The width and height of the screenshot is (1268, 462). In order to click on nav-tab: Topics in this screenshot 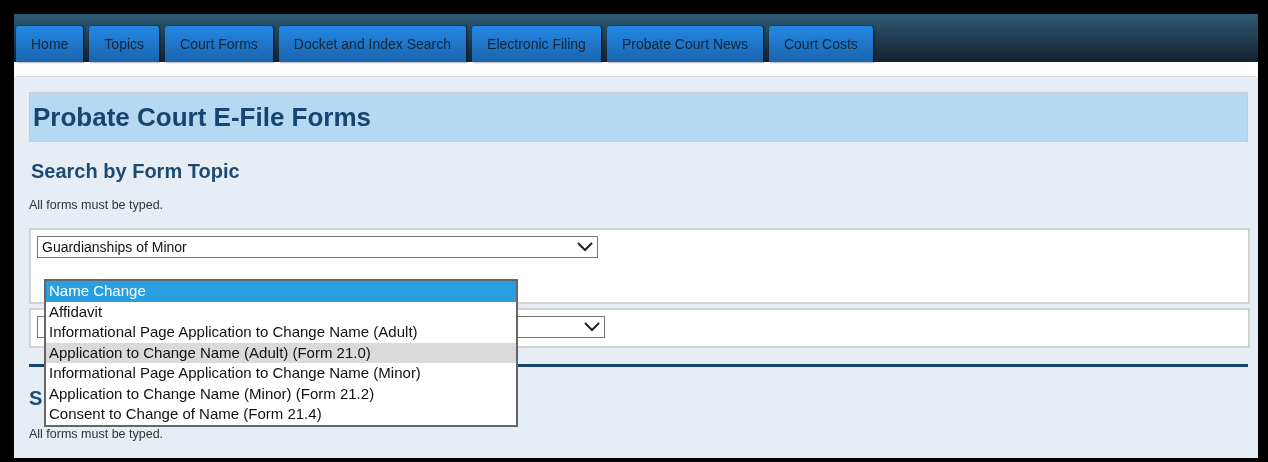, I will do `click(124, 44)`.